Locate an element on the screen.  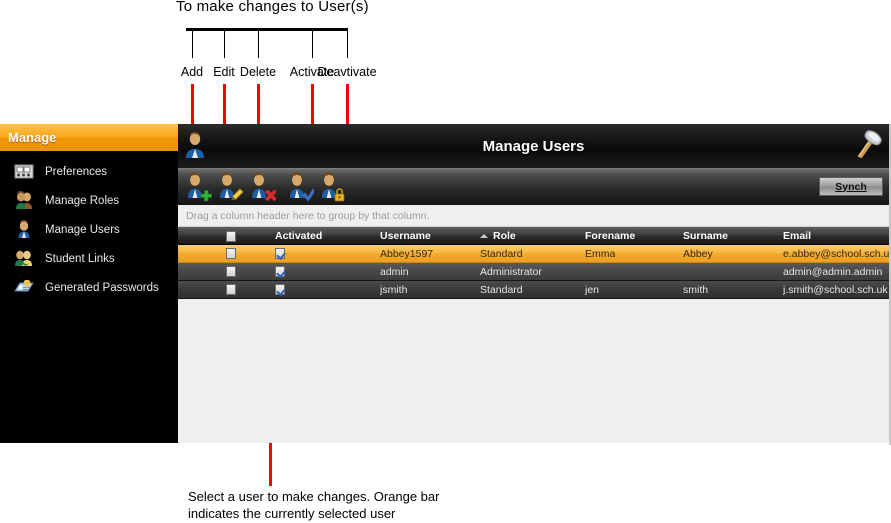
user-add-icon is located at coordinates (197, 189).